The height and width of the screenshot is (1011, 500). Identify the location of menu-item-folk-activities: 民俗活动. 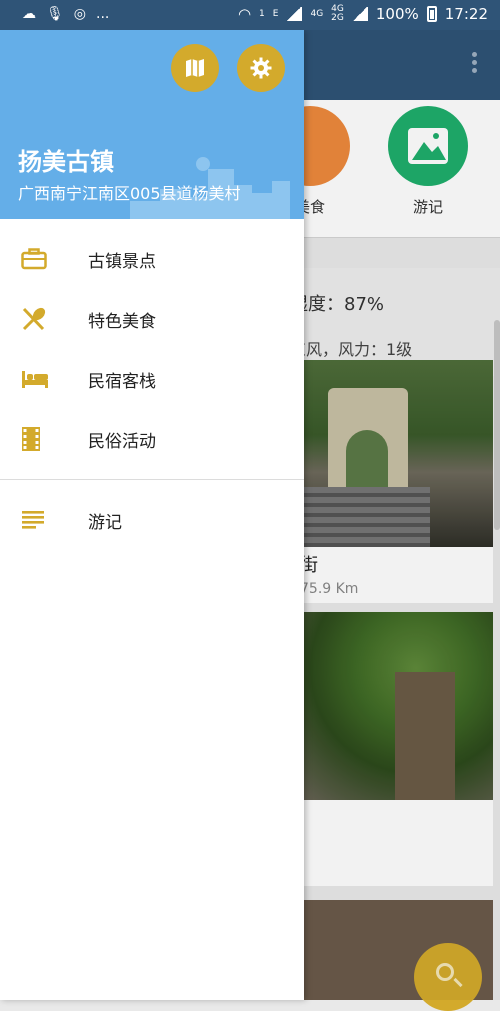
(152, 439).